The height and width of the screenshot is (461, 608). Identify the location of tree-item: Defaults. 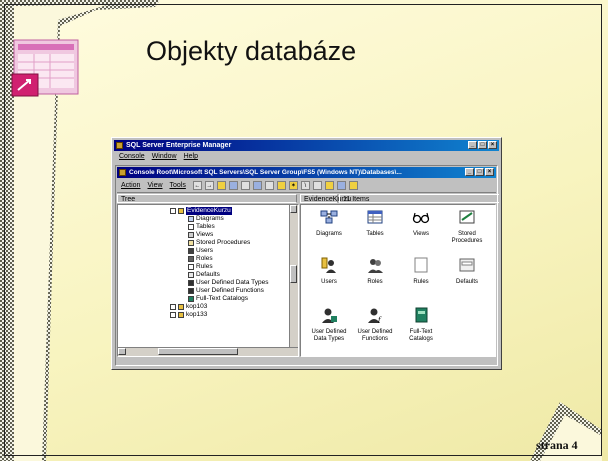
(204, 275).